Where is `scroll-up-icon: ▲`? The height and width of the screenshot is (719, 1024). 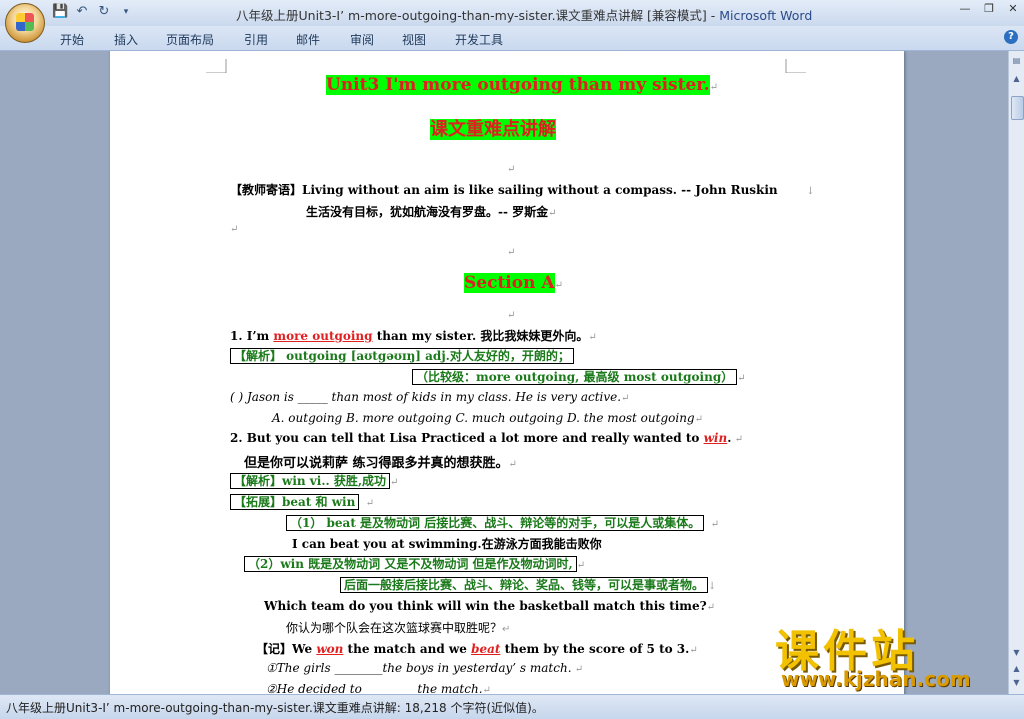
scroll-up-icon: ▲ is located at coordinates (1016, 79).